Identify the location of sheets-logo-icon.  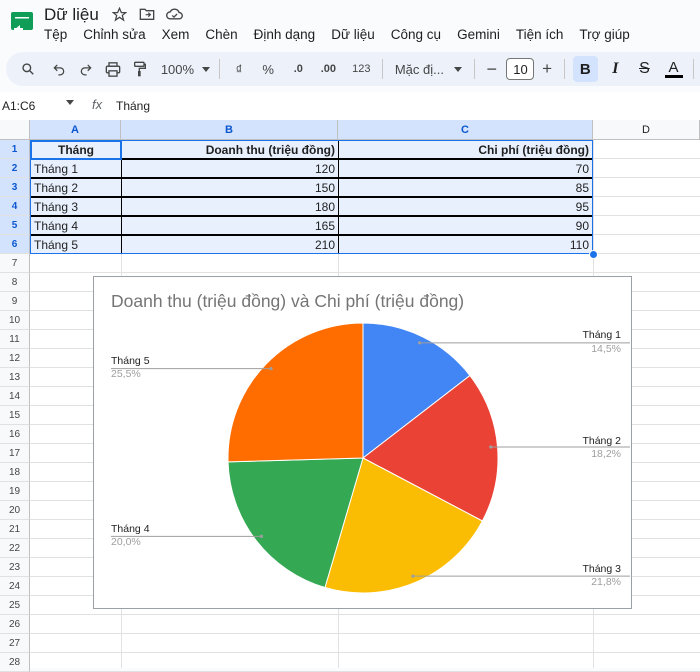
(21, 22).